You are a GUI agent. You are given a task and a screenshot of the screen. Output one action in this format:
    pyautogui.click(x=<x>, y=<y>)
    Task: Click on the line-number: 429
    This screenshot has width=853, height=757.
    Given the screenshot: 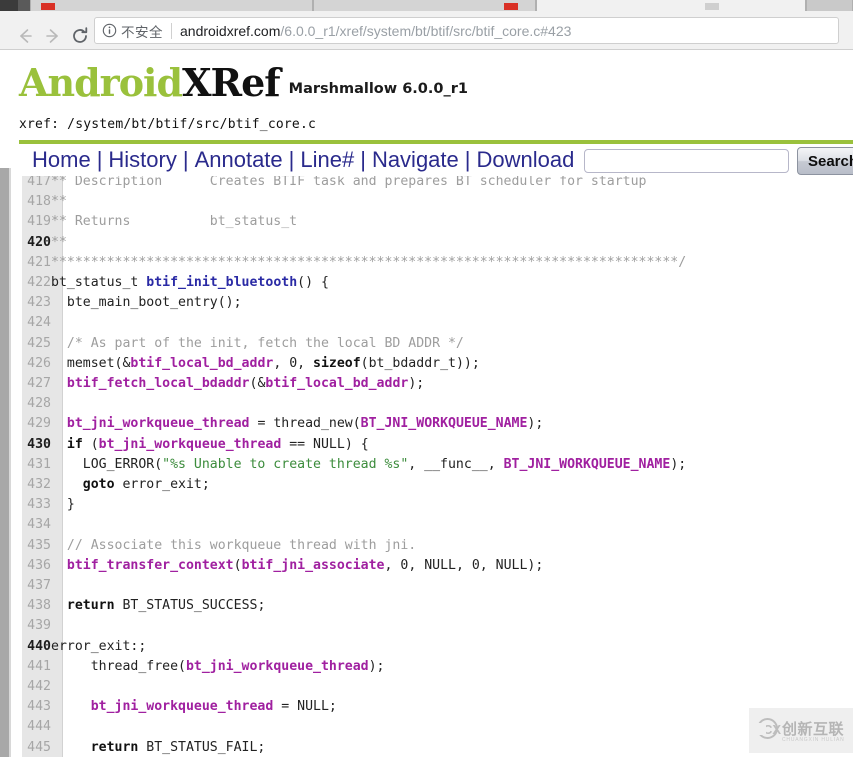 What is the action you would take?
    pyautogui.click(x=31, y=424)
    